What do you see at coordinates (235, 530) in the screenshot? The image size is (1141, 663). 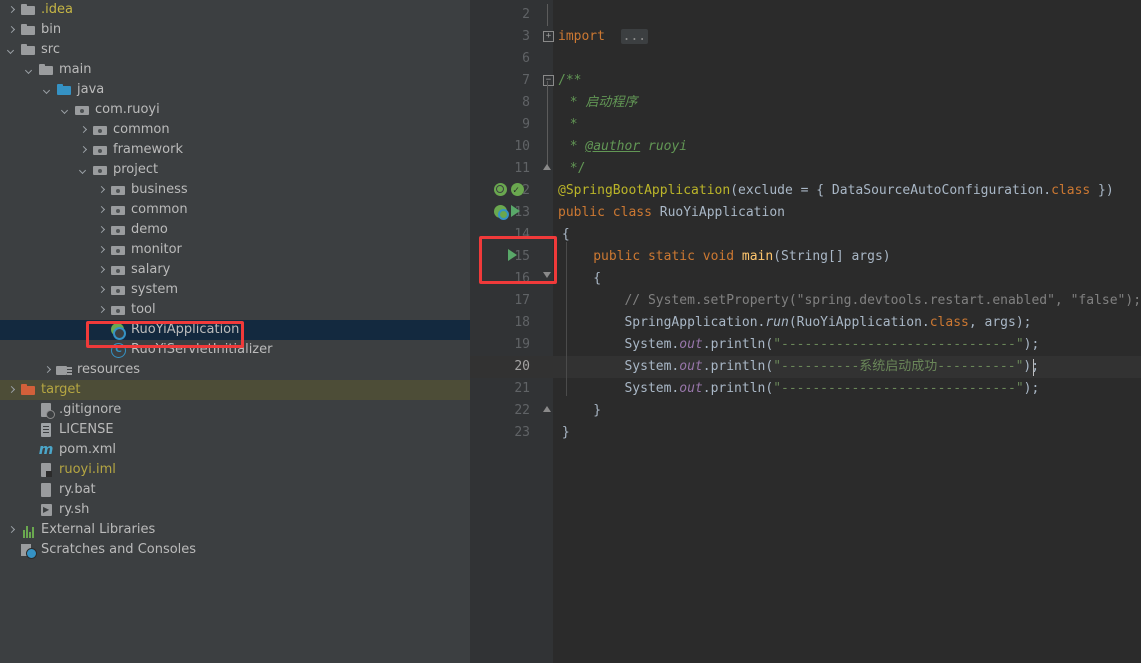 I see `tree-row-external-libraries: External Libraries` at bounding box center [235, 530].